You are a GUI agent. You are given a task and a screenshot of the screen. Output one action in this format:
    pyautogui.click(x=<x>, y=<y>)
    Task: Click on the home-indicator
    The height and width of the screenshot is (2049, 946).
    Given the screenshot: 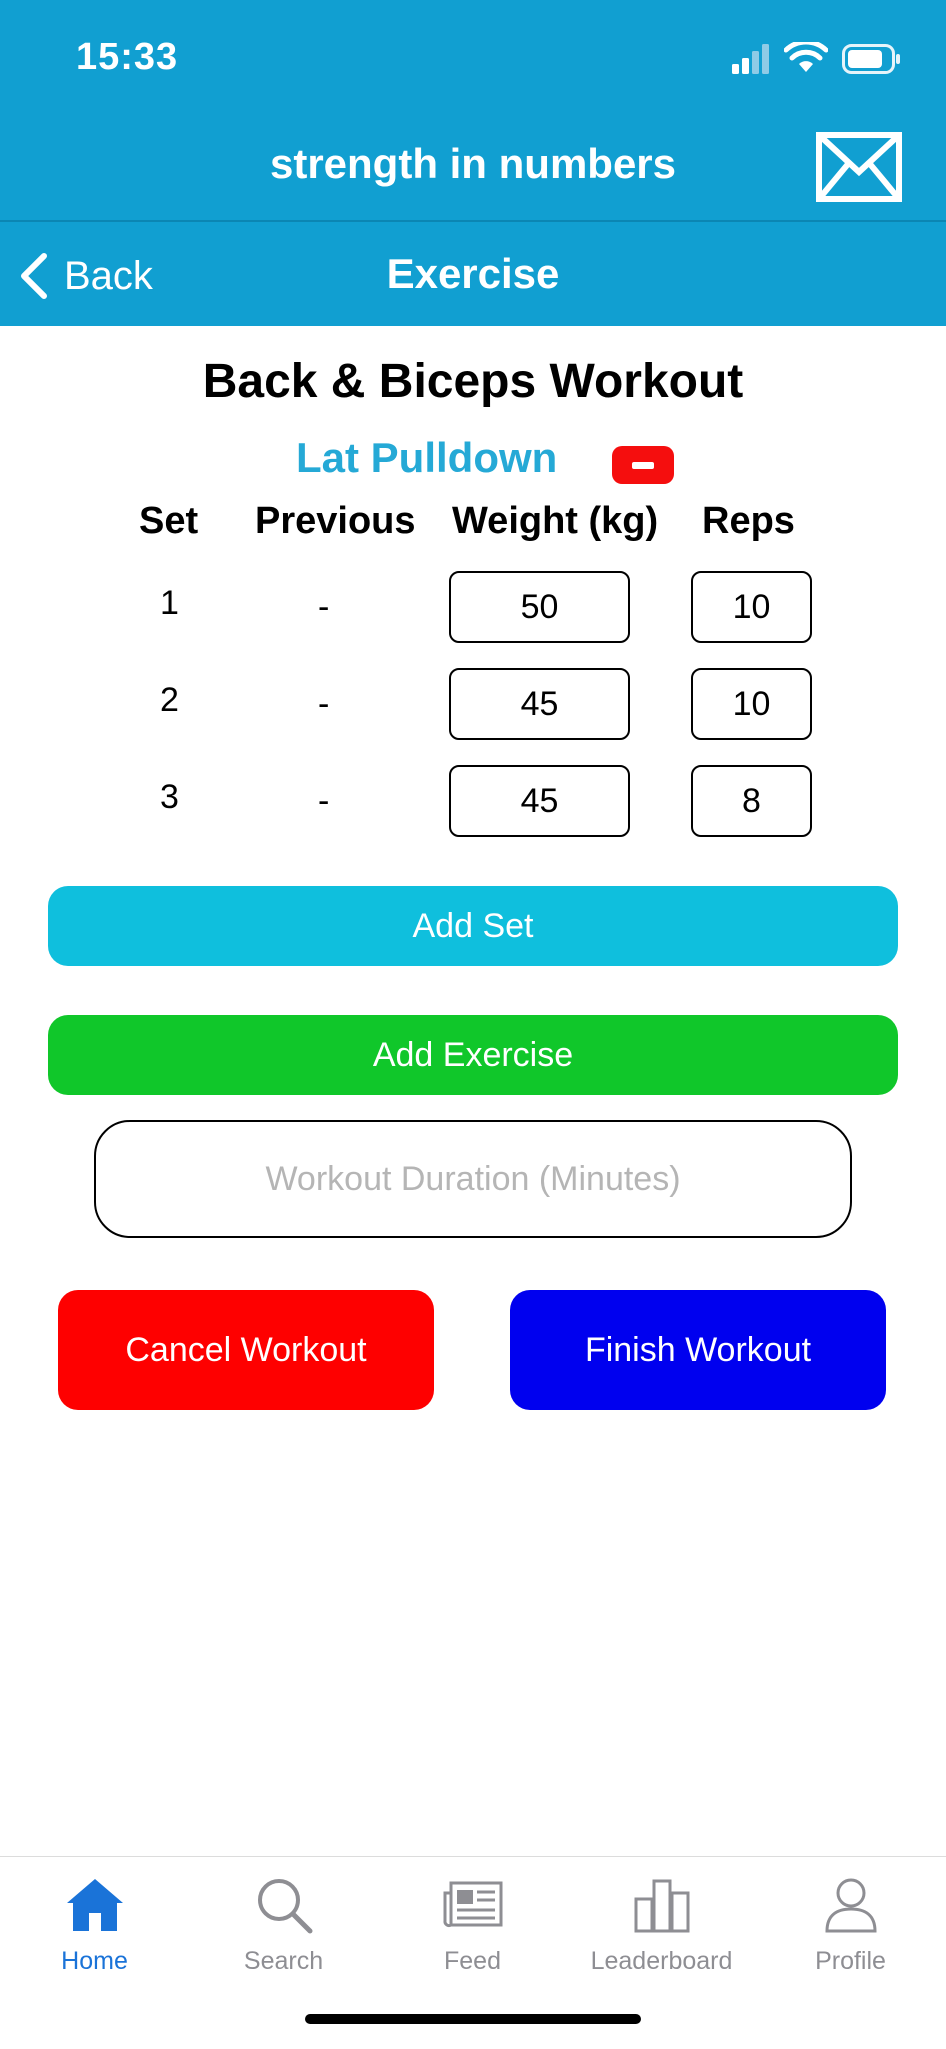 What is the action you would take?
    pyautogui.click(x=473, y=2019)
    